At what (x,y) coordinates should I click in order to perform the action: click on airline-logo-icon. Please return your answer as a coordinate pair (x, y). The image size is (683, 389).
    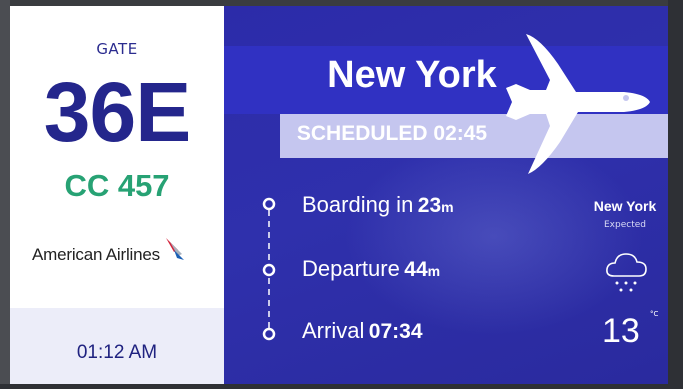
    Looking at the image, I should click on (175, 251).